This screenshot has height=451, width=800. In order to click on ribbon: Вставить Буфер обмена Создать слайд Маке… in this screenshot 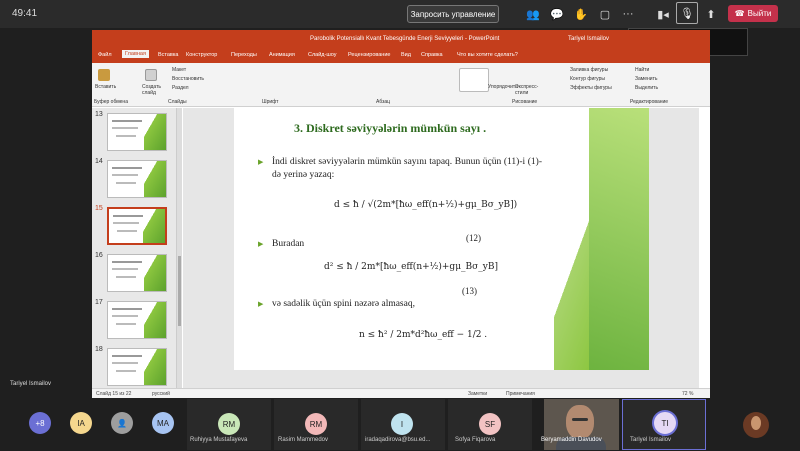, I will do `click(401, 85)`.